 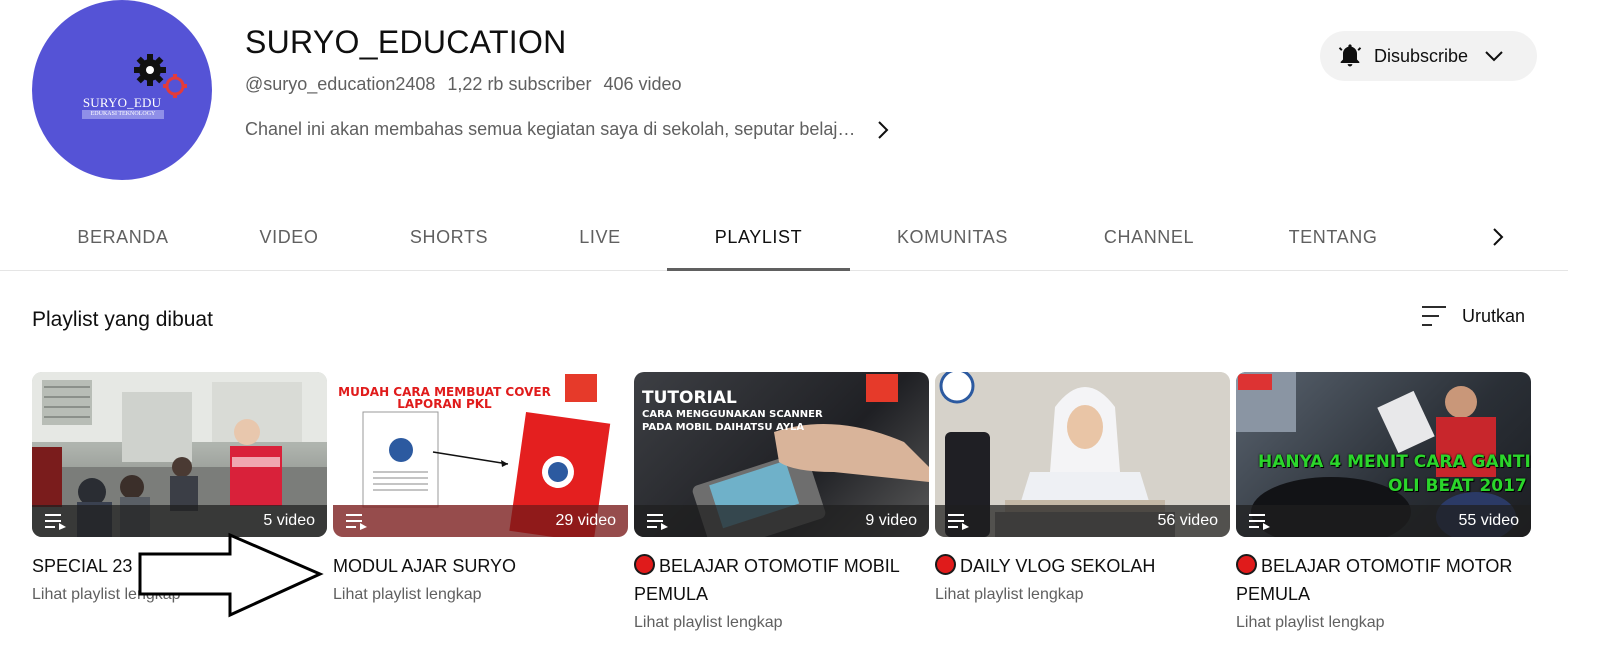 I want to click on channel-handle: @suryo_education2408, so click(x=340, y=84).